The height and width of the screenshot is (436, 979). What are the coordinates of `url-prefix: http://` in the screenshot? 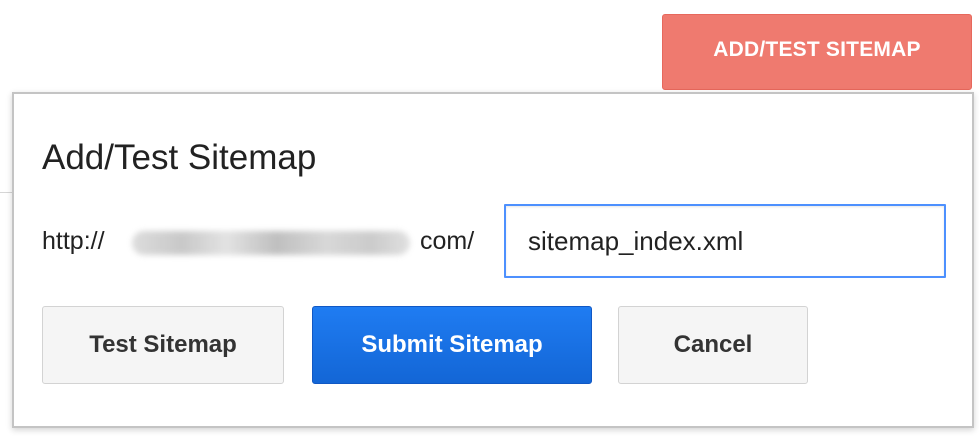 It's located at (73, 241).